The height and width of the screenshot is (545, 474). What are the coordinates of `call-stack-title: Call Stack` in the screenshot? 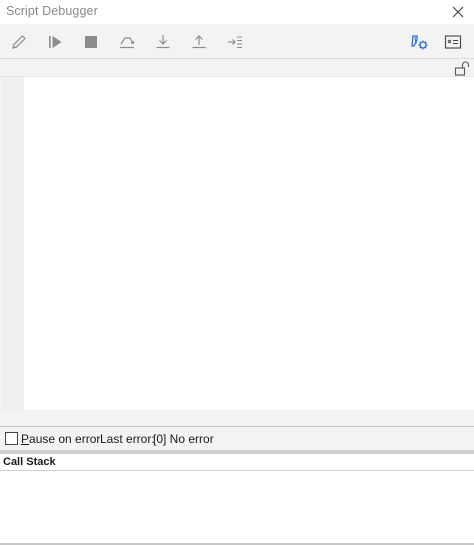 It's located at (29, 462).